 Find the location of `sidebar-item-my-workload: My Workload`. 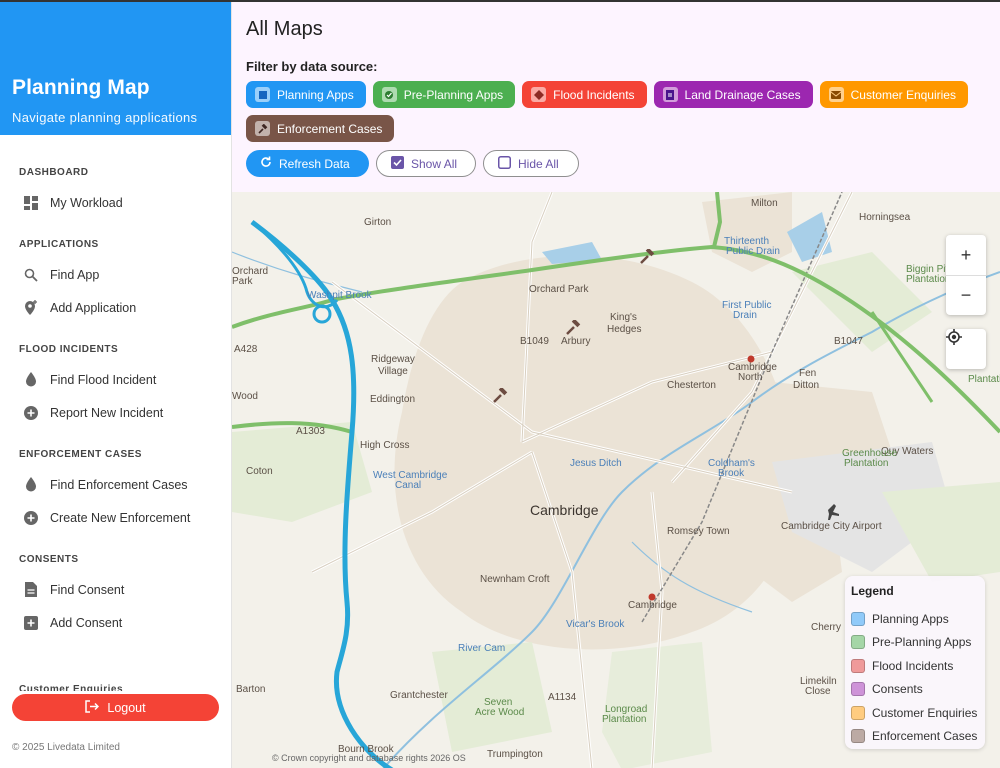

sidebar-item-my-workload: My Workload is located at coordinates (115, 202).